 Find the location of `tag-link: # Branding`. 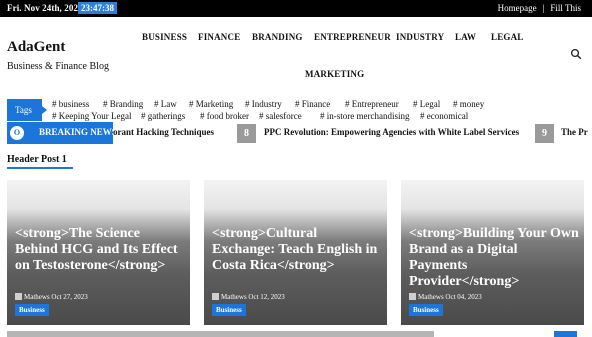

tag-link: # Branding is located at coordinates (123, 104).